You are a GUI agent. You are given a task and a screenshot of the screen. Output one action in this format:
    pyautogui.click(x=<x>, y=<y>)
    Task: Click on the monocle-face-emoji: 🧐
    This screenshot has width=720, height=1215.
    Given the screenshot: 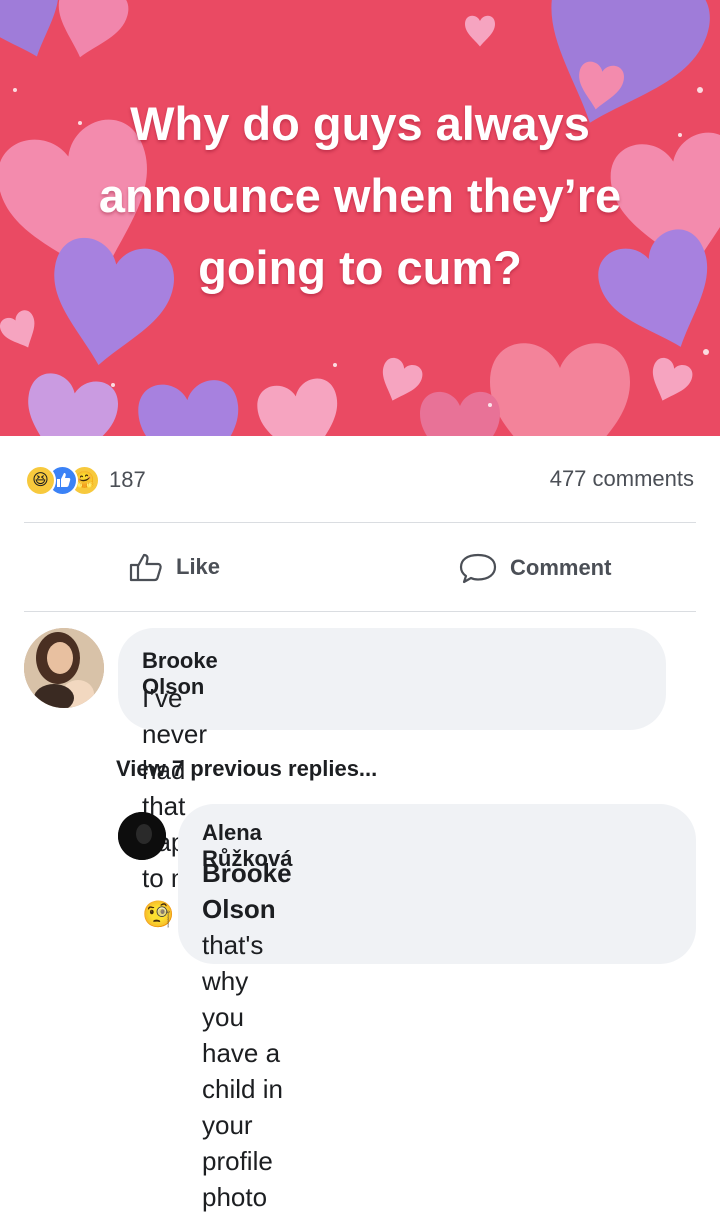 What is the action you would take?
    pyautogui.click(x=158, y=914)
    